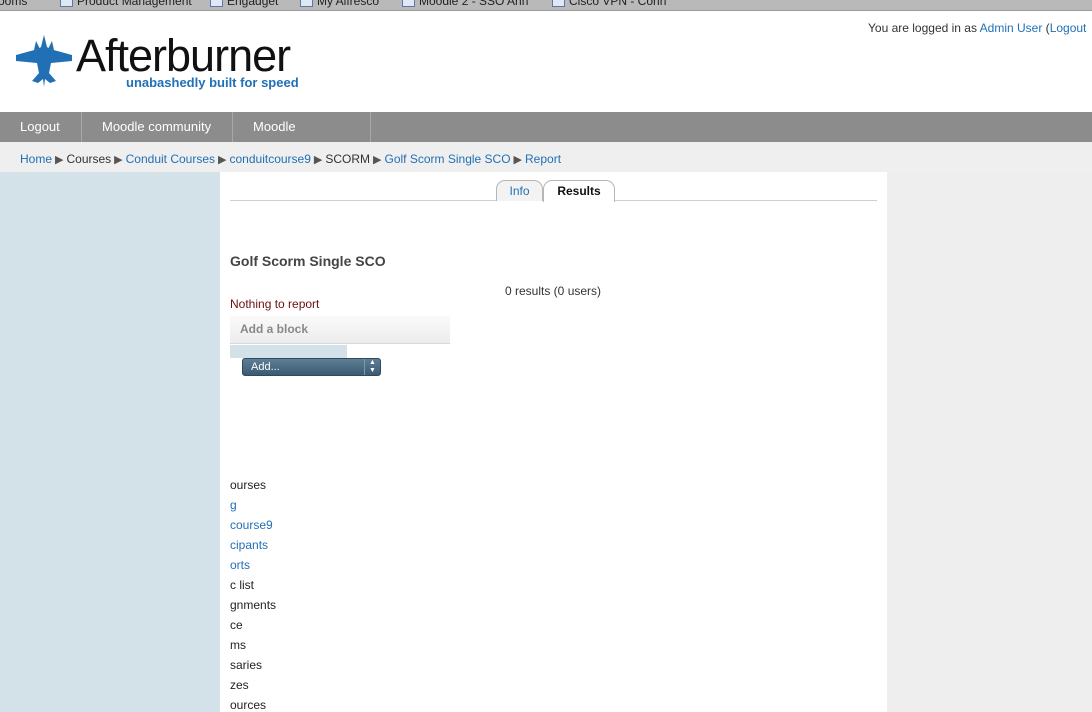 The image size is (1092, 712). What do you see at coordinates (36, 159) in the screenshot?
I see `breadcrumb-home: Home` at bounding box center [36, 159].